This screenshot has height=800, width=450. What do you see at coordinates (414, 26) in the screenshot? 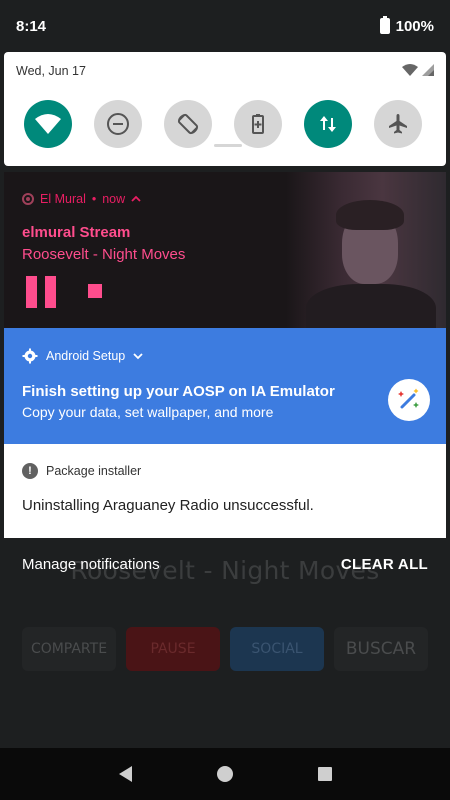
I see `battery-percent: 100%` at bounding box center [414, 26].